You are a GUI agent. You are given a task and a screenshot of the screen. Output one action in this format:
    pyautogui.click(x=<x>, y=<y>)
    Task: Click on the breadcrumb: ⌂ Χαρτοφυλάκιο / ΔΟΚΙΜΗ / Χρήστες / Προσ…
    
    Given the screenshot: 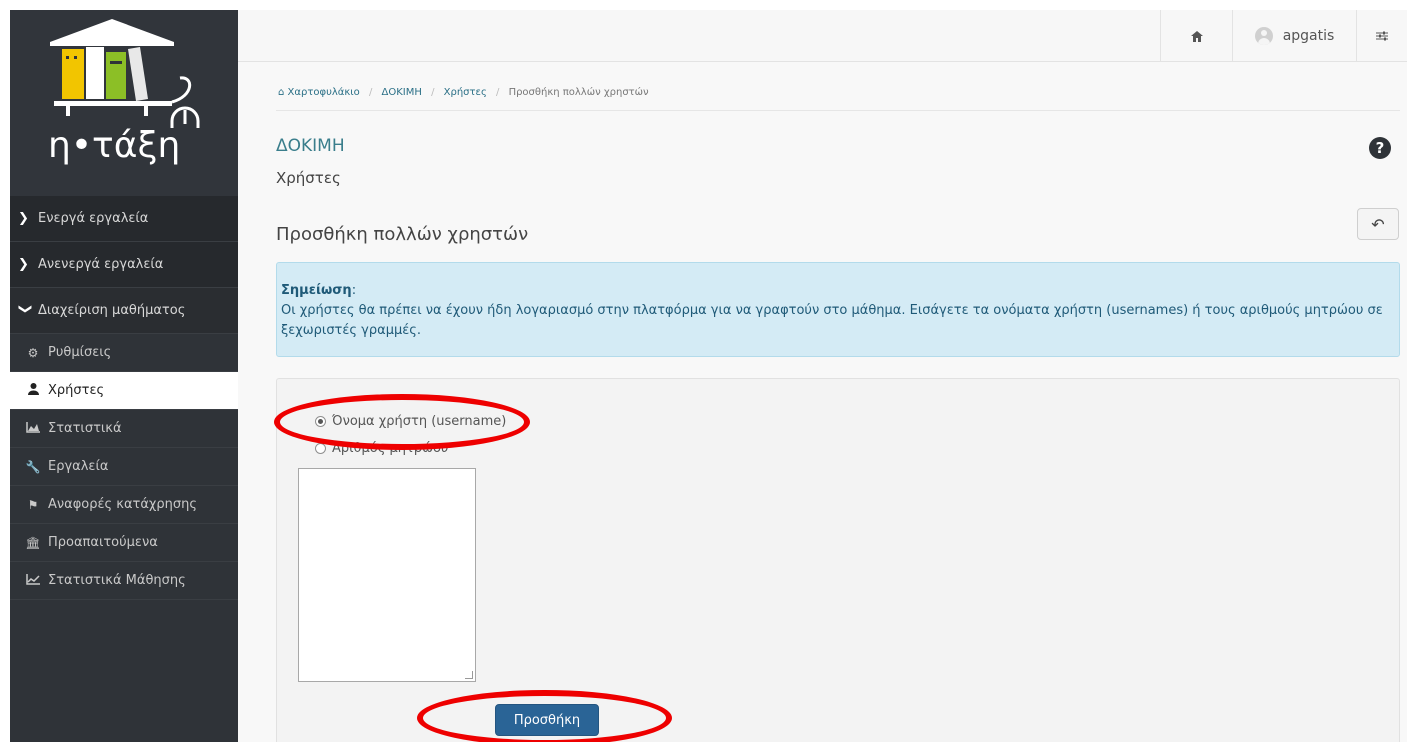 What is the action you would take?
    pyautogui.click(x=463, y=92)
    